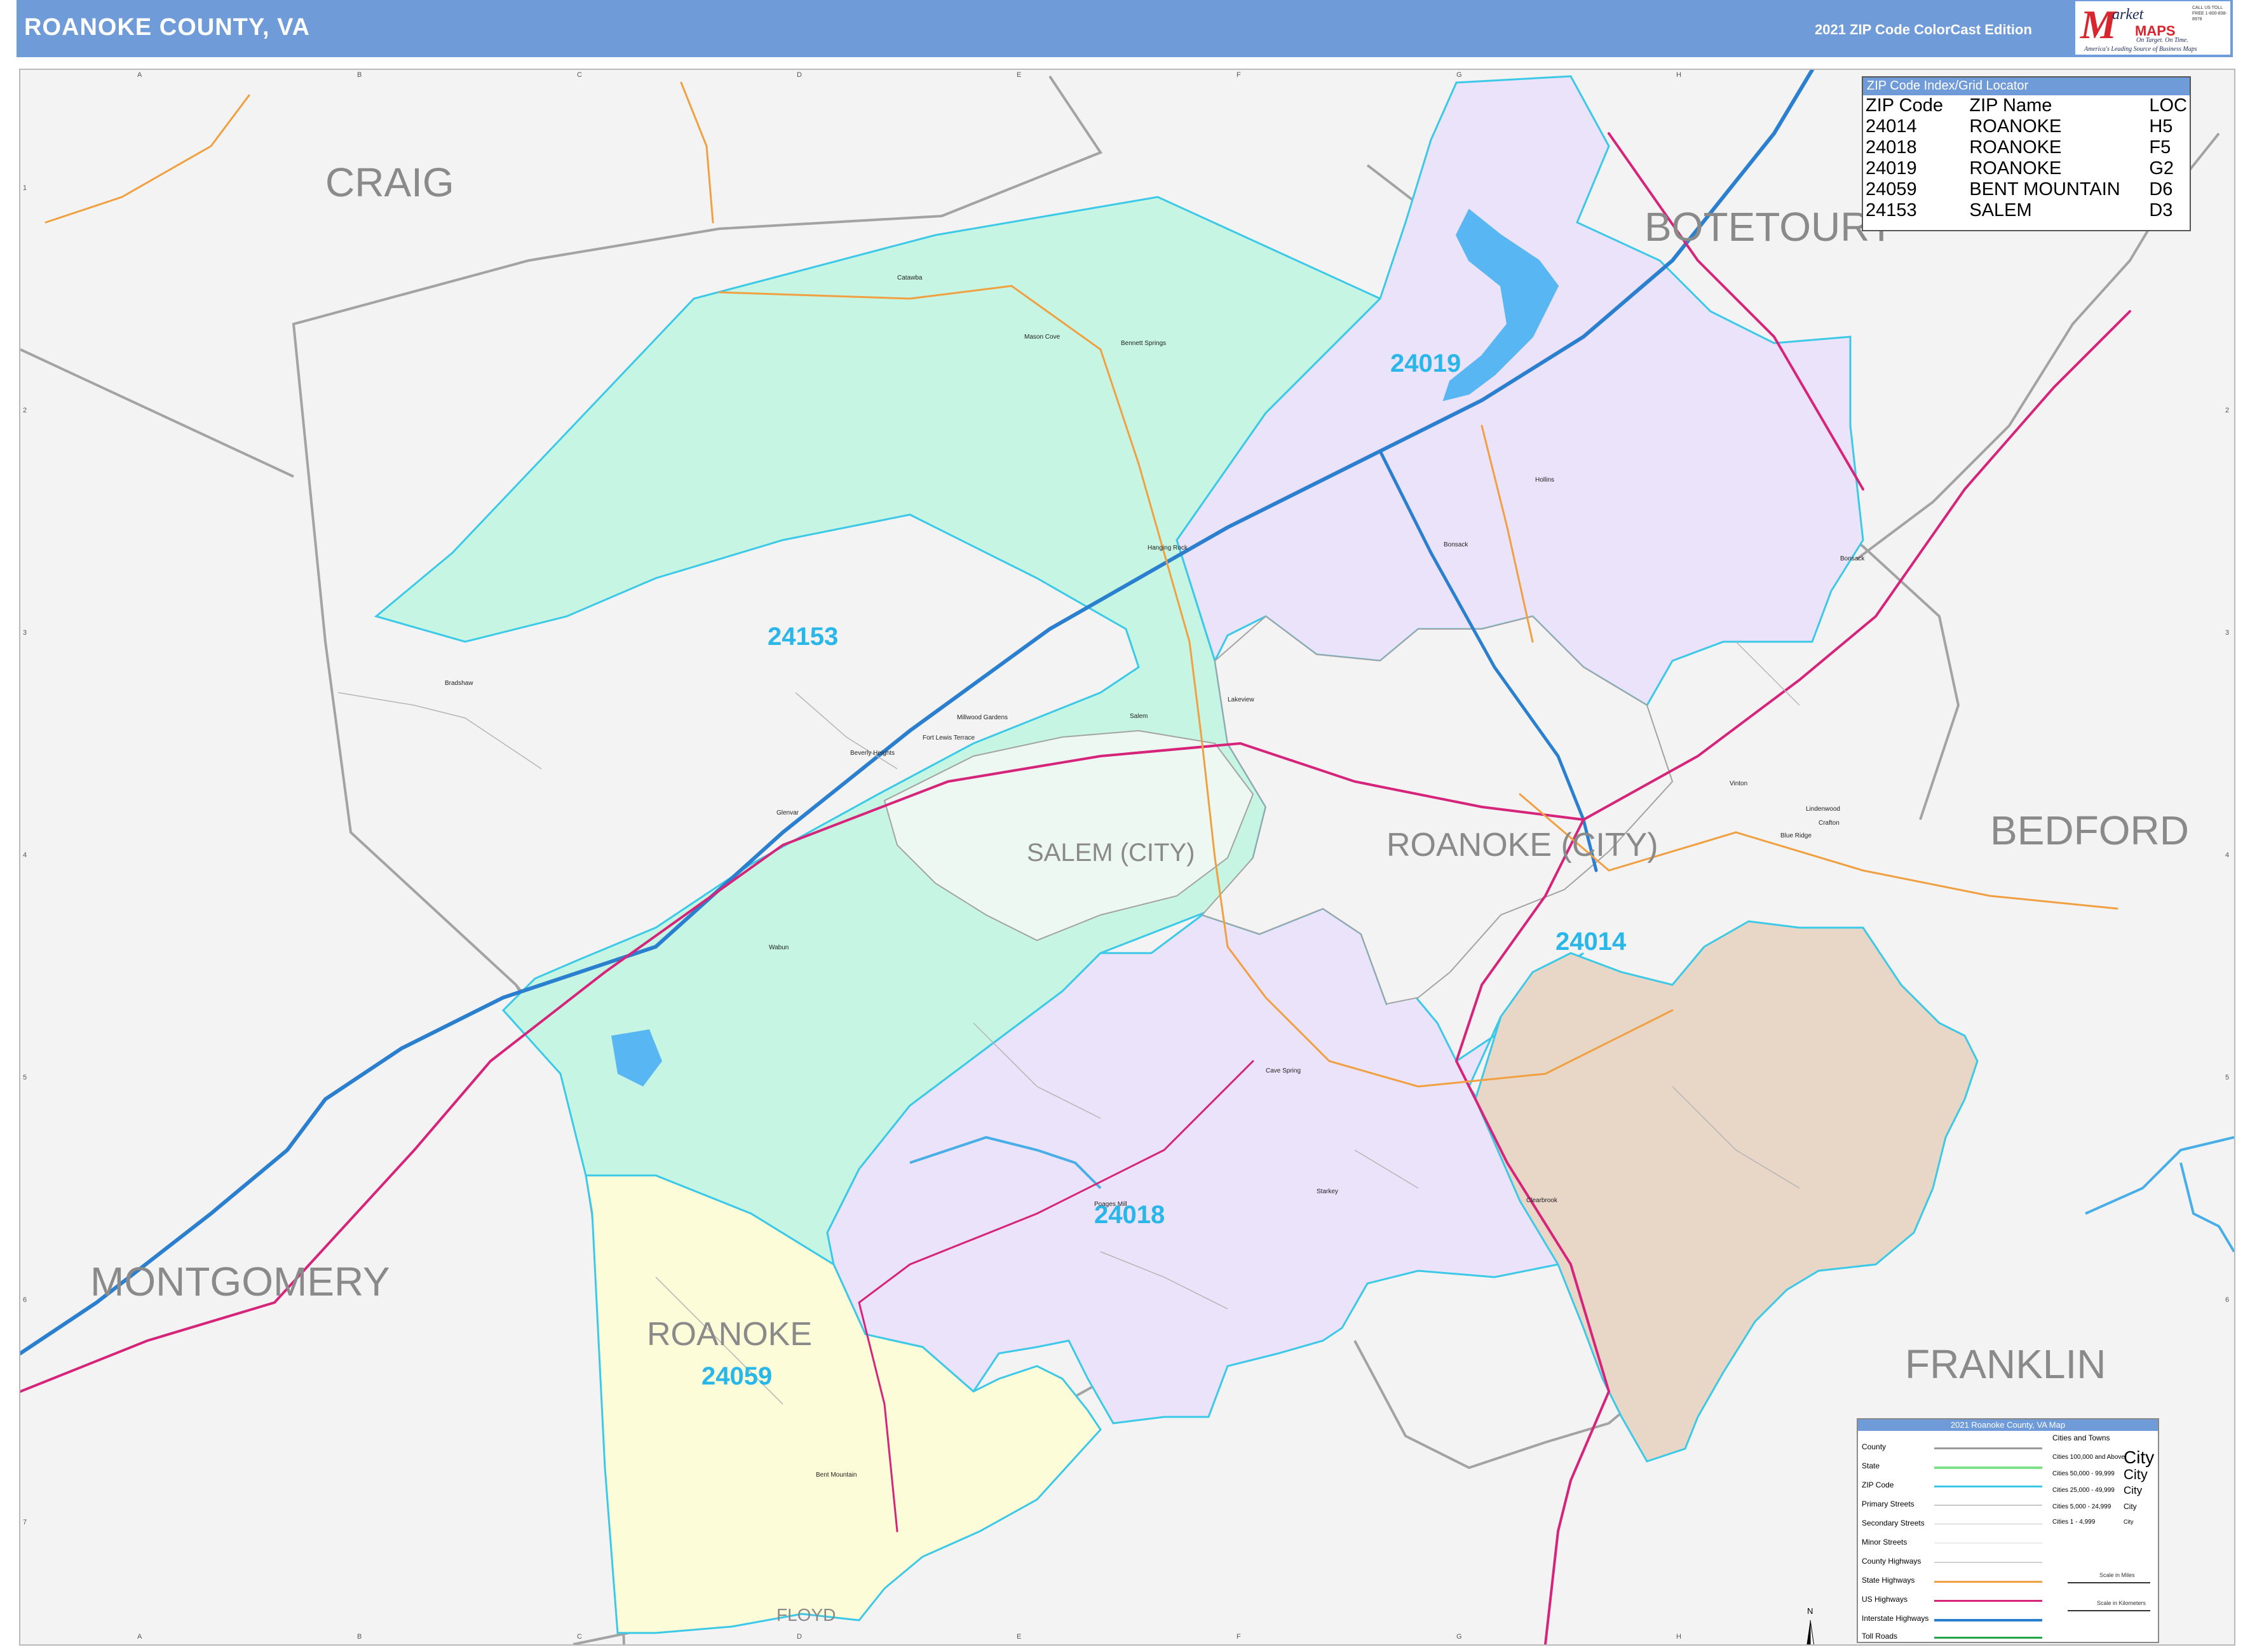 The width and height of the screenshot is (2250, 1652). Describe the element at coordinates (1810, 1632) in the screenshot. I see `compass-icon` at that location.